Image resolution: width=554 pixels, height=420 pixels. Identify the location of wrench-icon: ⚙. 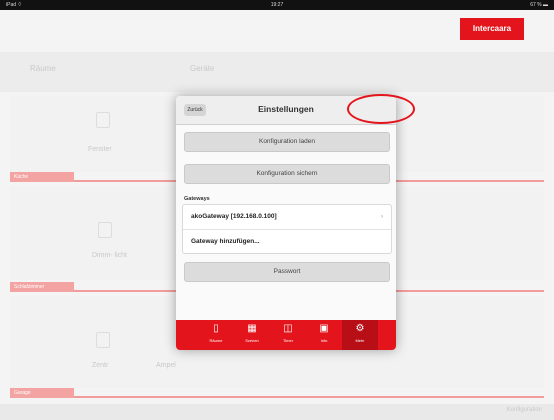
(360, 328).